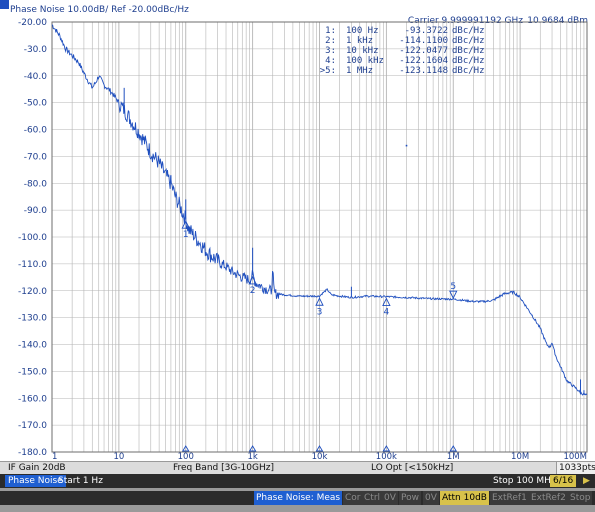  What do you see at coordinates (524, 481) in the screenshot?
I see `stop-frequency: Stop 100 MHz` at bounding box center [524, 481].